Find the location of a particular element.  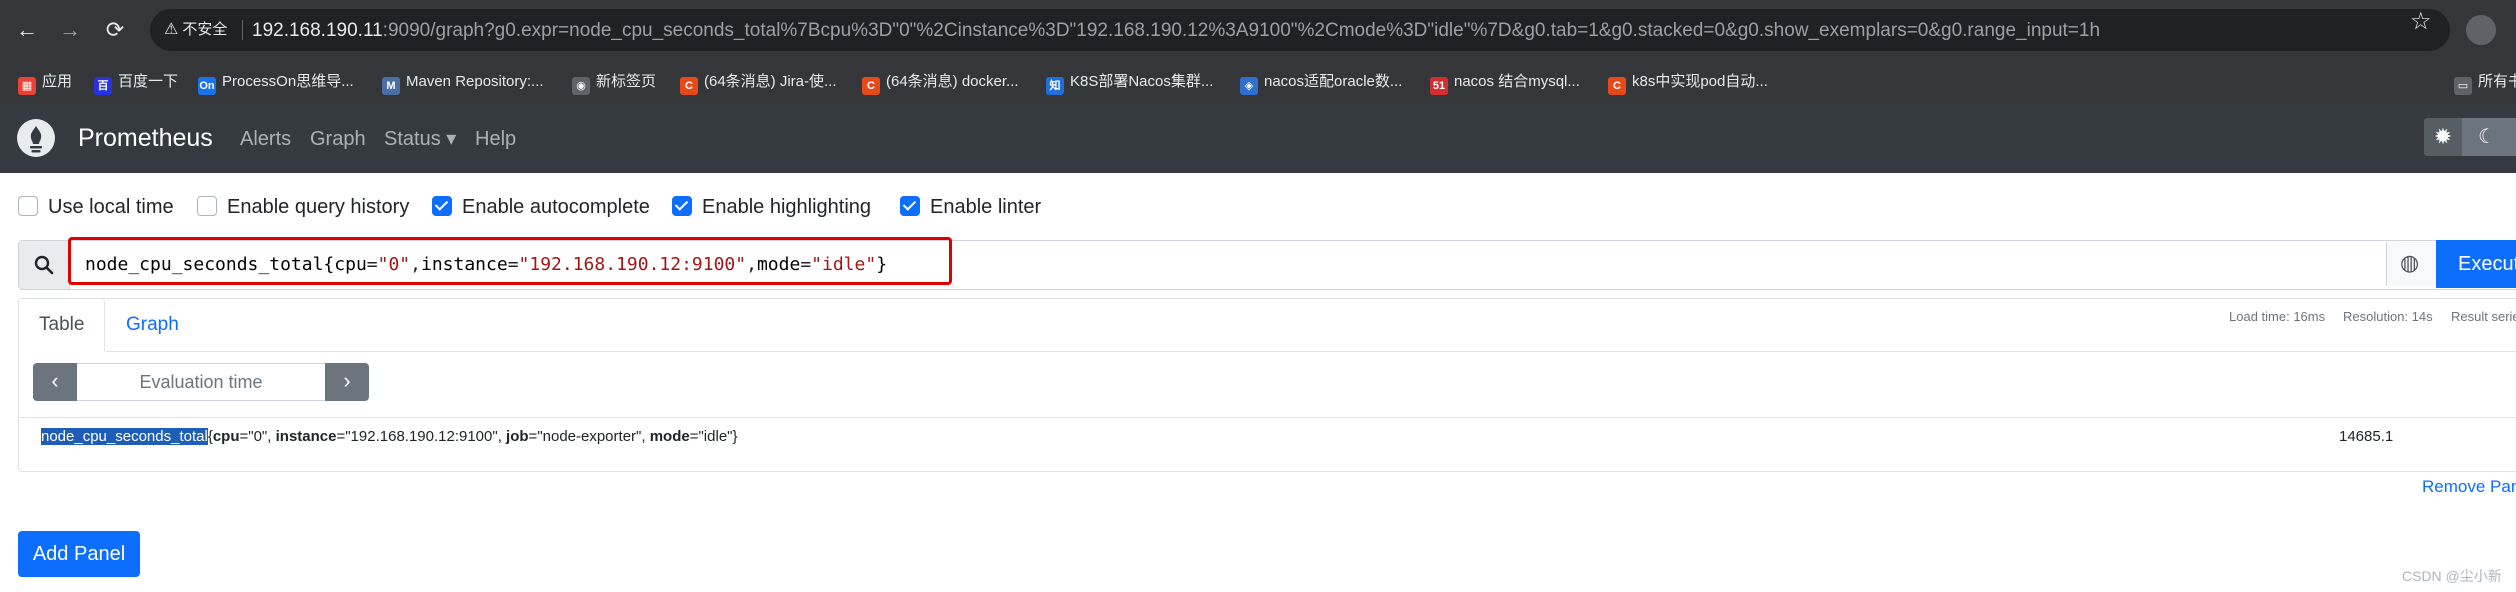

nav-alerts: Alerts is located at coordinates (265, 139).